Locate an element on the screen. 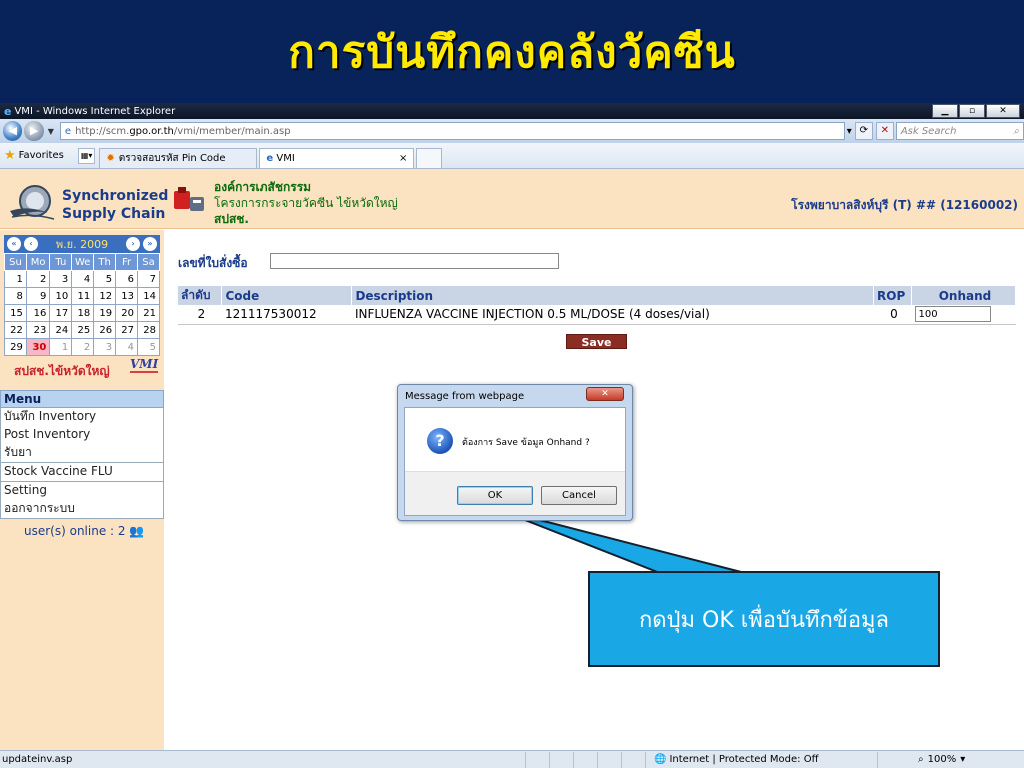 This screenshot has width=1024, height=768. question-icon: ? is located at coordinates (440, 441).